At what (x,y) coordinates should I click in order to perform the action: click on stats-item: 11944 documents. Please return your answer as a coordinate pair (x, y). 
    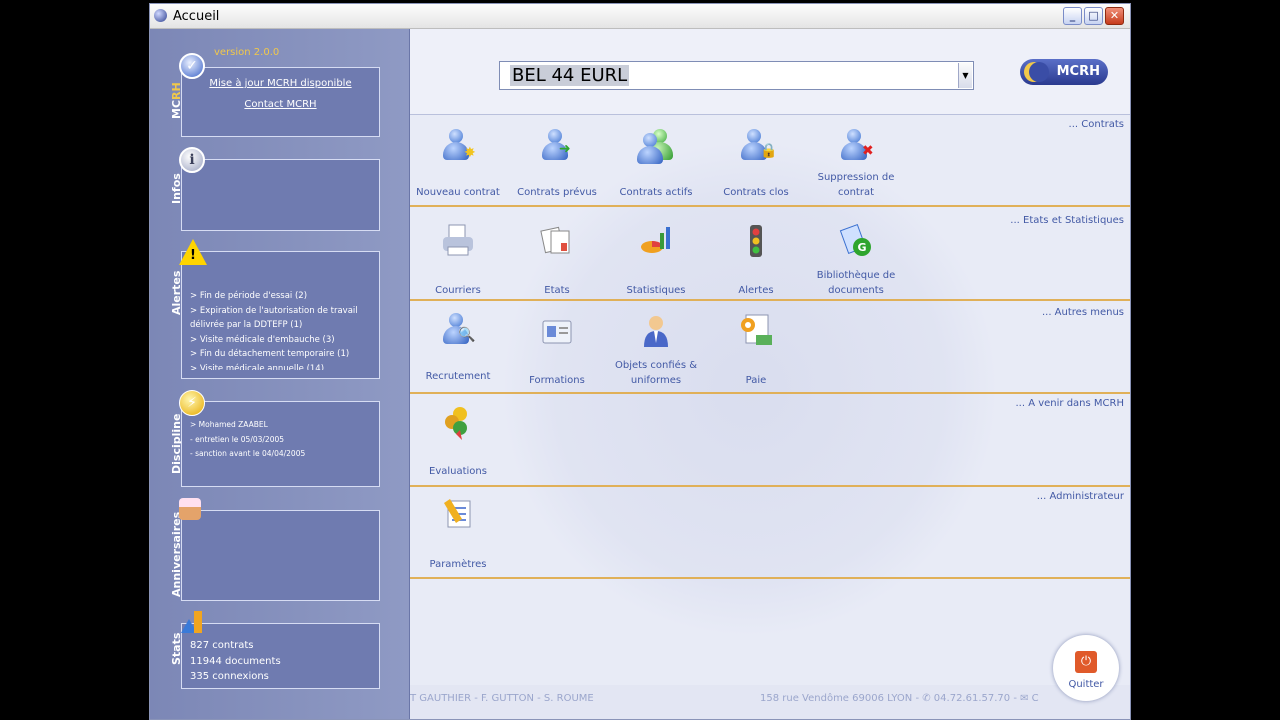
    Looking at the image, I should click on (235, 661).